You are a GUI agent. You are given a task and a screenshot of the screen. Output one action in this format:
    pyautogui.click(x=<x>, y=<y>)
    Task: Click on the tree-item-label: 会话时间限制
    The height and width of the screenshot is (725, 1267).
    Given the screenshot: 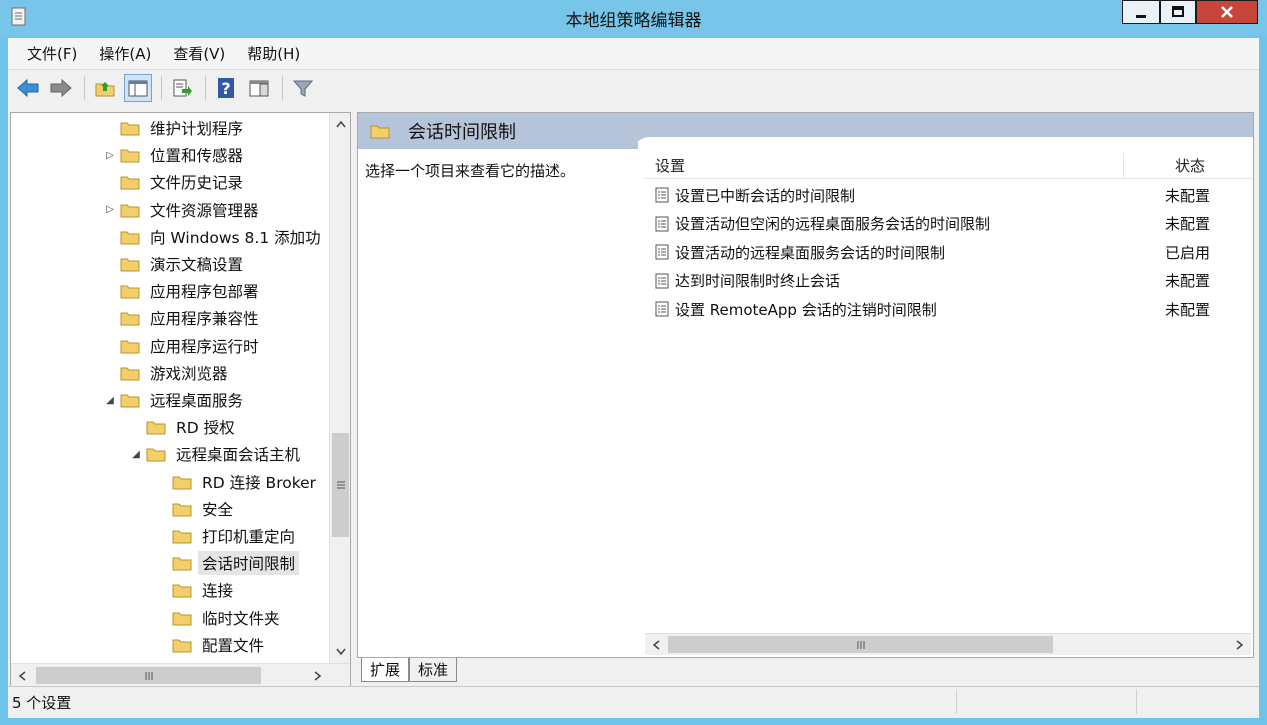 What is the action you would take?
    pyautogui.click(x=249, y=563)
    